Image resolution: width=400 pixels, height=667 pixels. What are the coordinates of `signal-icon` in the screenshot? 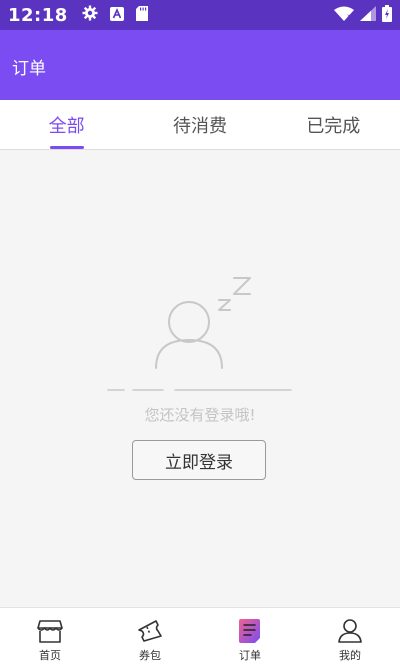 It's located at (368, 15).